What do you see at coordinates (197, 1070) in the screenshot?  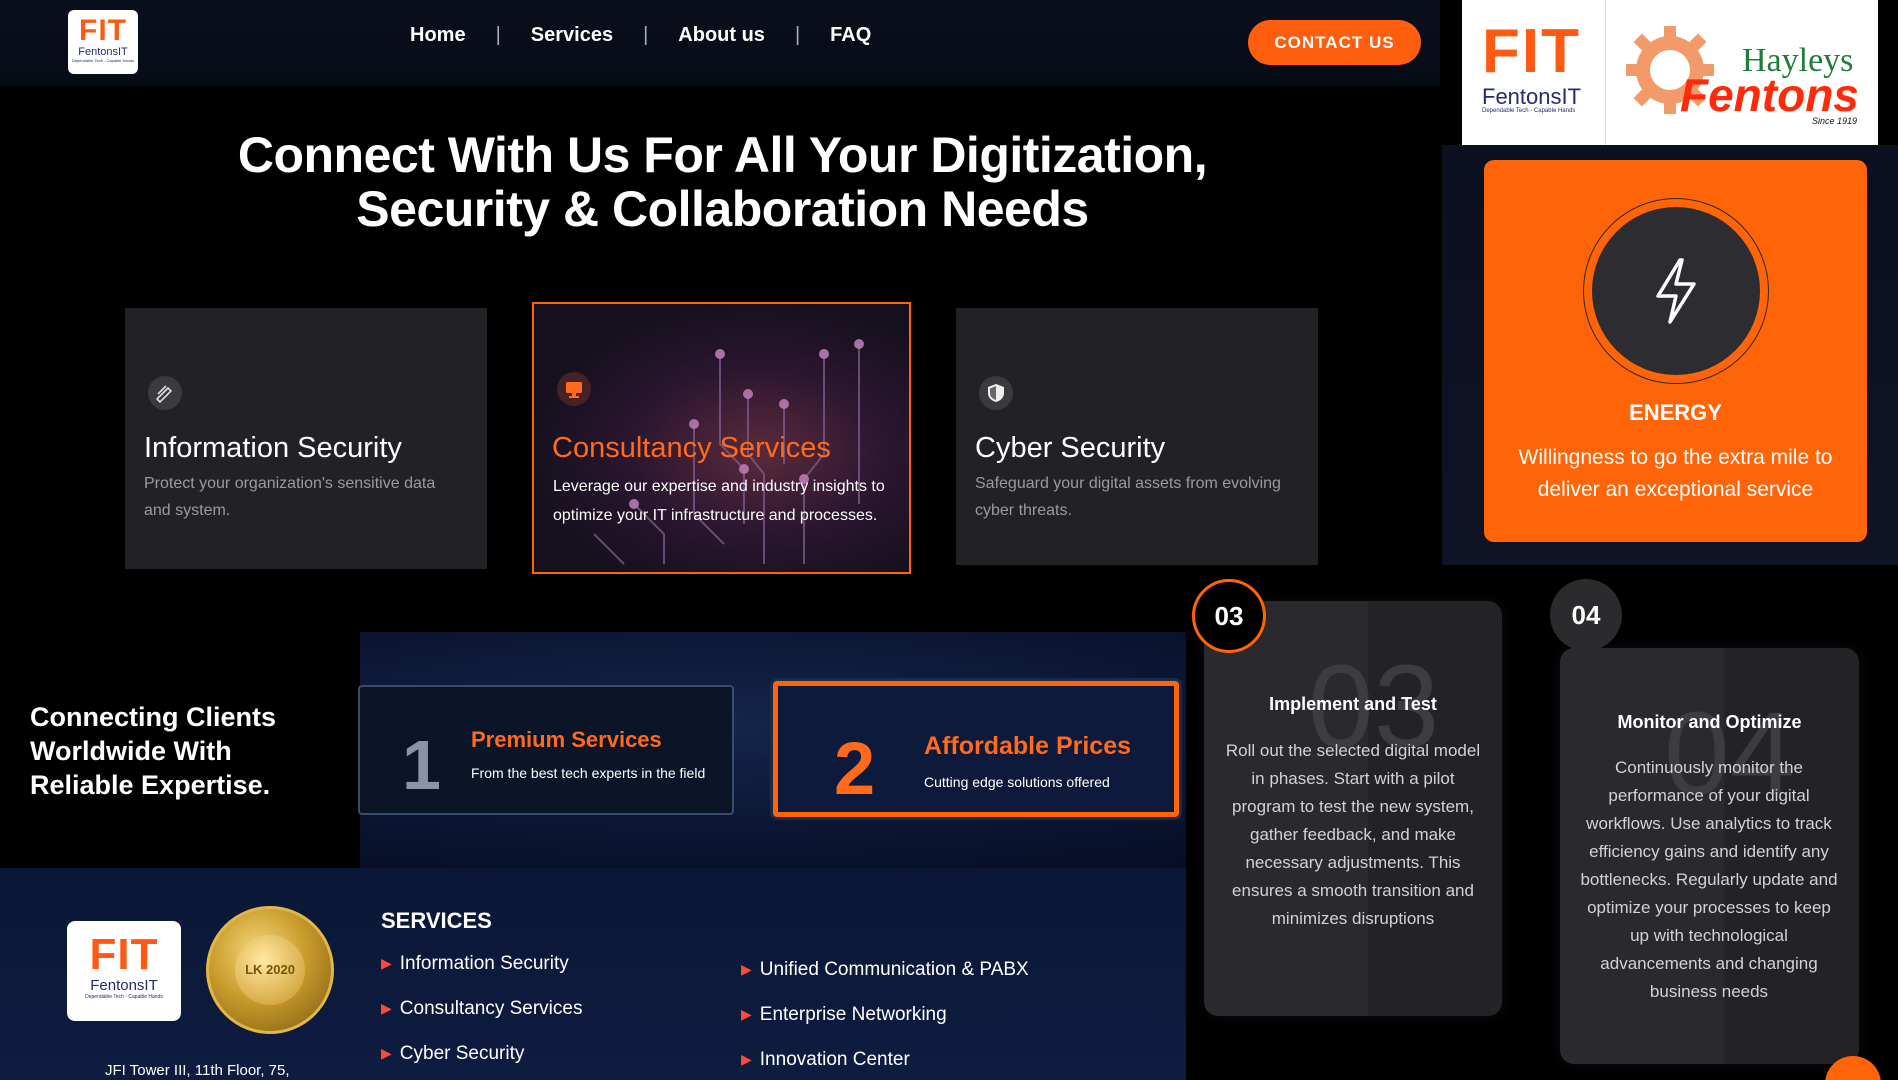 I see `footer-address: JFI Tower III, 11th Floor, 75,` at bounding box center [197, 1070].